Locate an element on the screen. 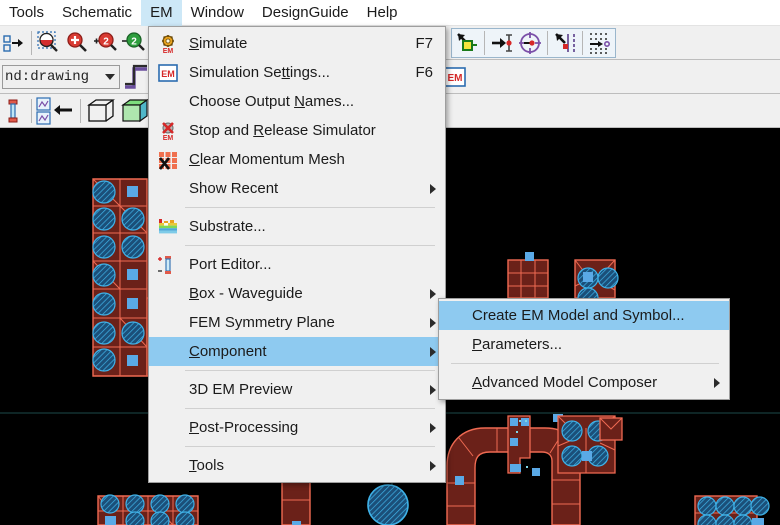 The width and height of the screenshot is (780, 525). em-port-toolbar-group is located at coordinates (533, 42).